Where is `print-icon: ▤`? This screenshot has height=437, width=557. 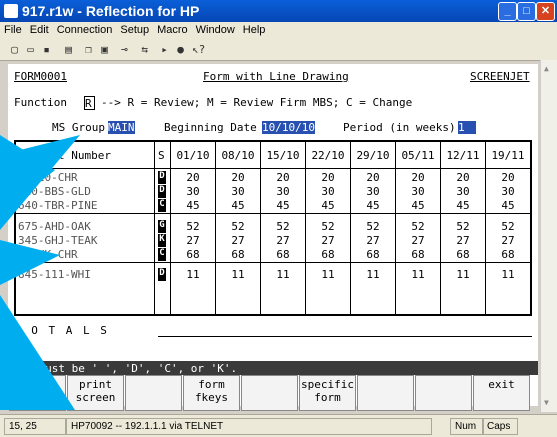
print-icon: ▤ is located at coordinates (68, 49).